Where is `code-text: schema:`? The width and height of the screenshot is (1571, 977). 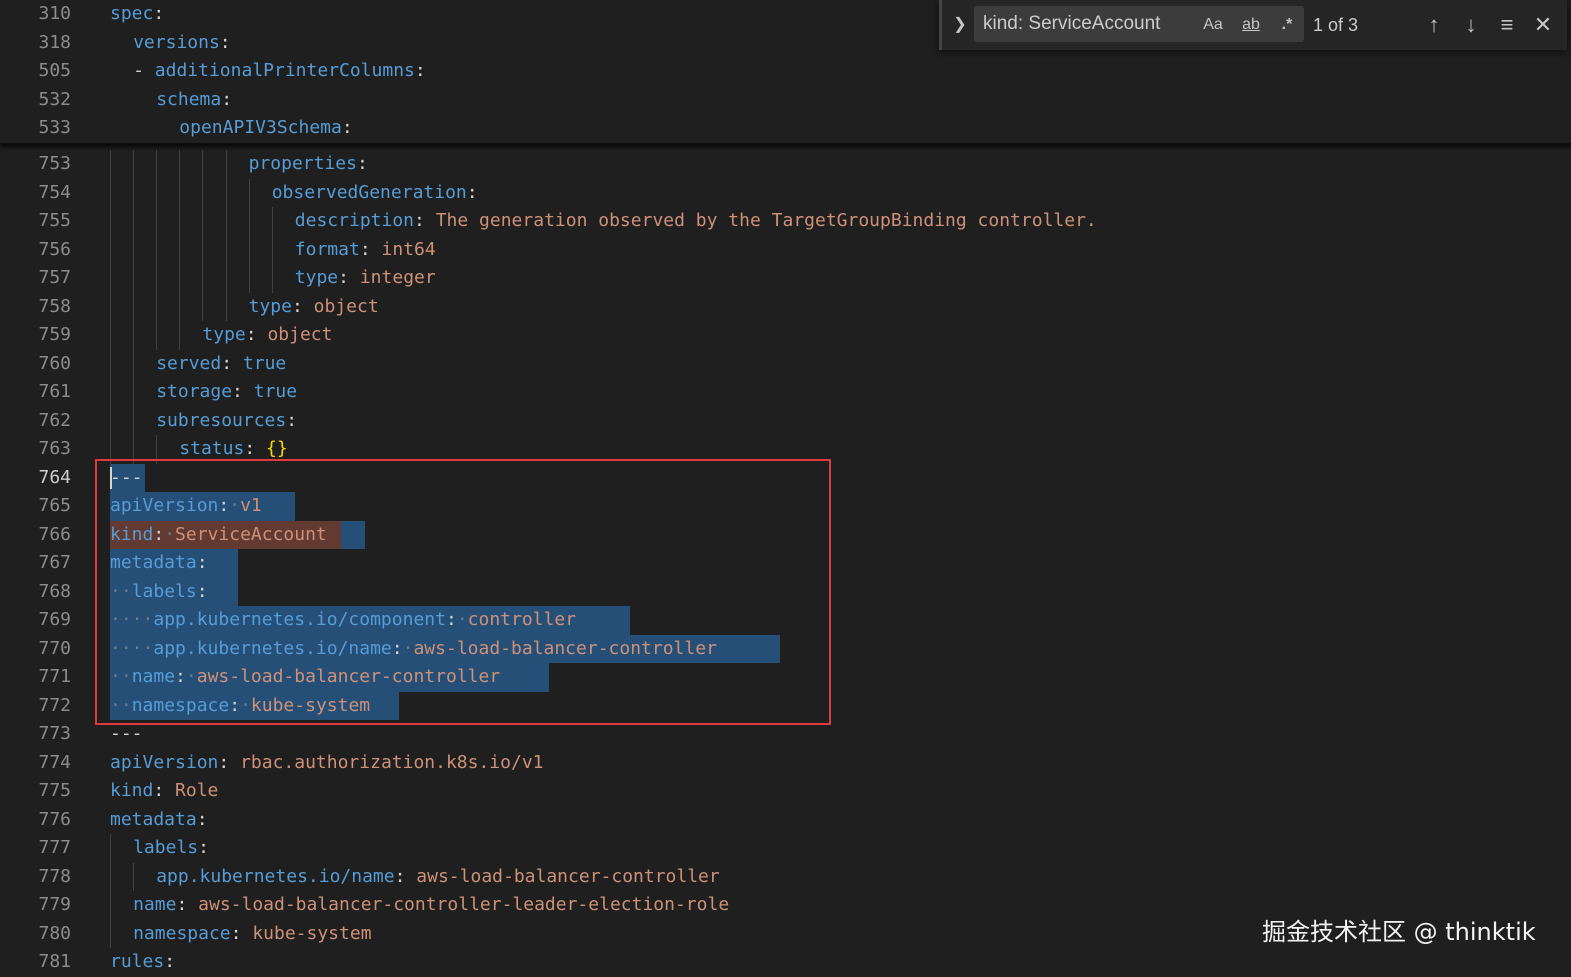
code-text: schema: is located at coordinates (194, 100).